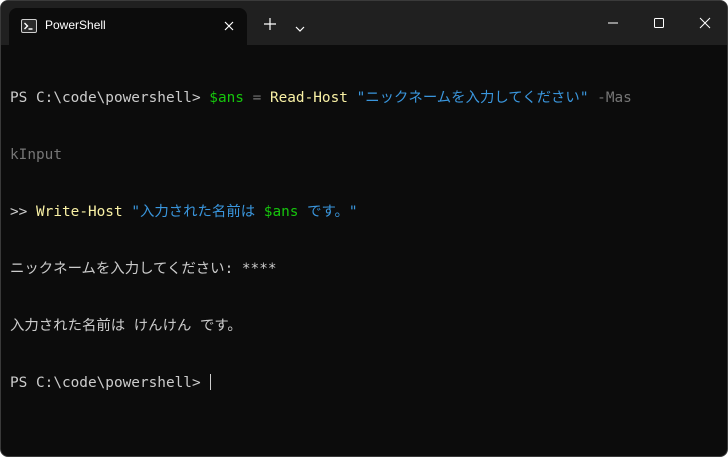  Describe the element at coordinates (229, 26) in the screenshot. I see `tab-close-icon` at that location.